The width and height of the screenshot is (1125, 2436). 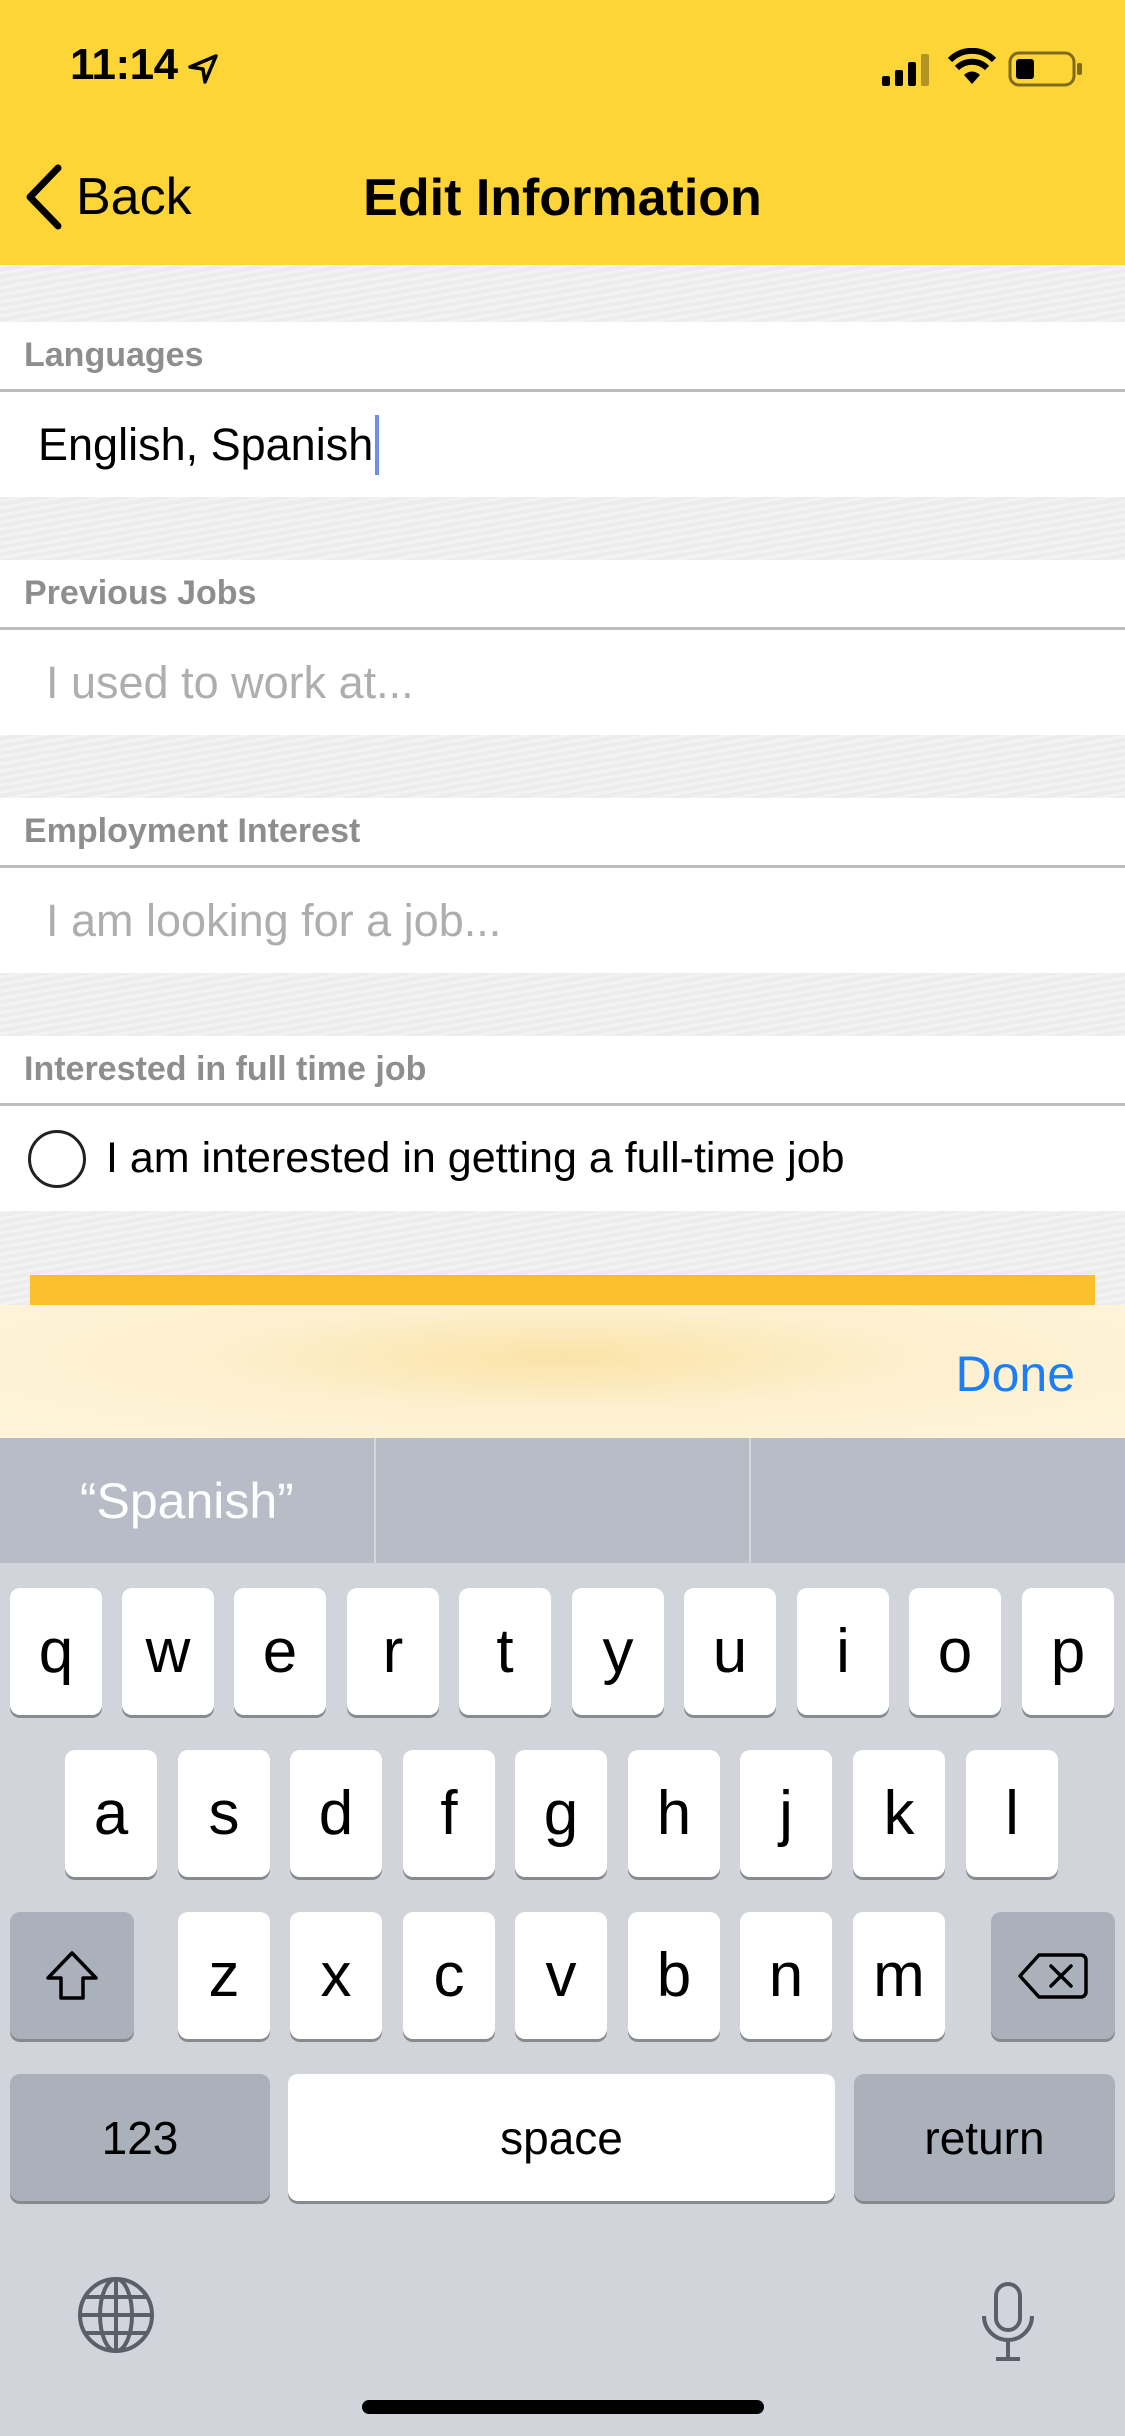 What do you see at coordinates (562, 1371) in the screenshot?
I see `keyboard-accessory-bar: Done` at bounding box center [562, 1371].